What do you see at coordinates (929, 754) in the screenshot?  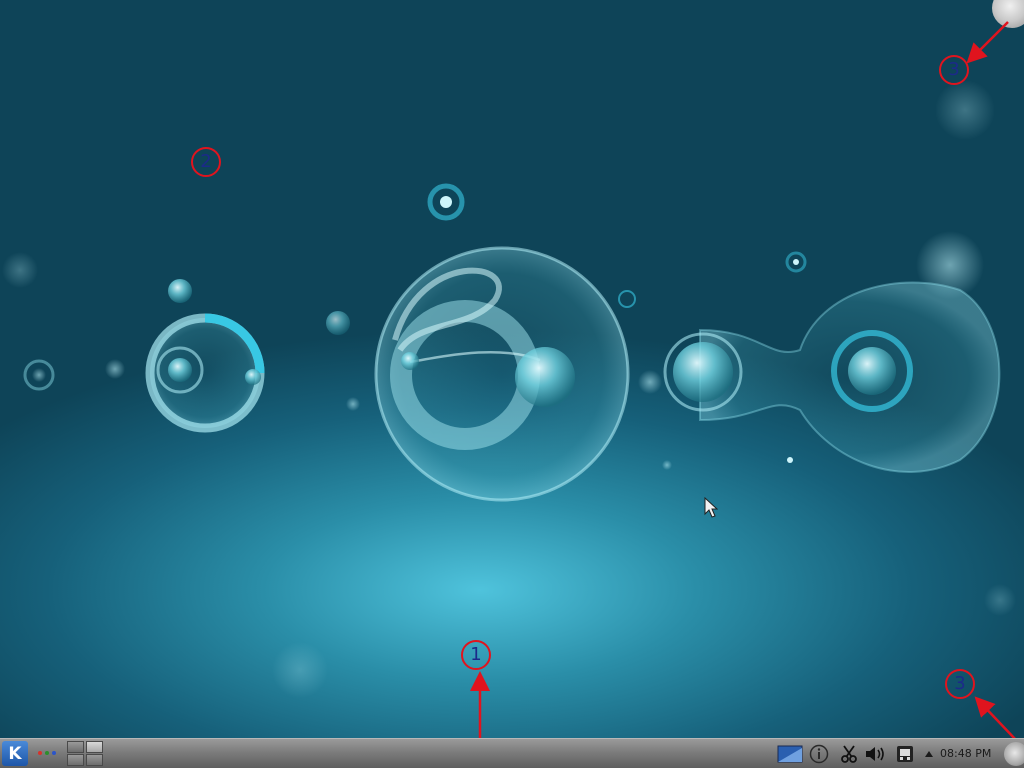 I see `expand-arrow-icon` at bounding box center [929, 754].